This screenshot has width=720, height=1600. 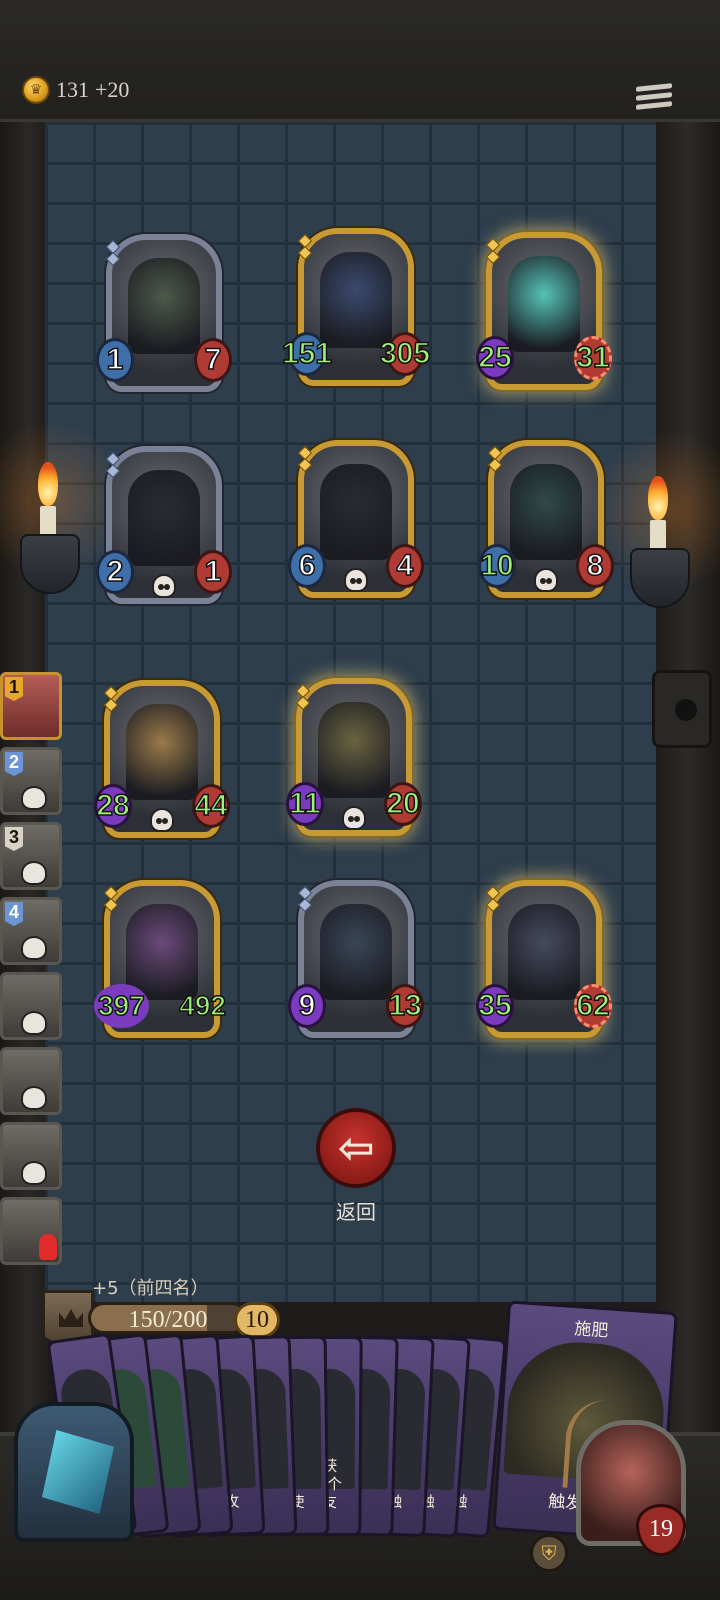 I want to click on ranking-list: 1 2 3 4, so click(x=33, y=972).